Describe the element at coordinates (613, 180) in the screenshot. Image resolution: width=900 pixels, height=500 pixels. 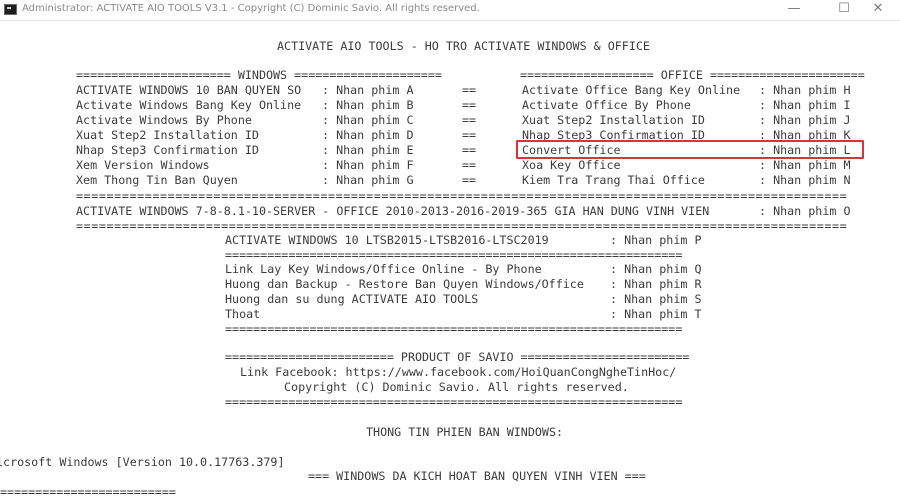
I see `menu-item-label: Kiem Tra Trang Thai Office` at that location.